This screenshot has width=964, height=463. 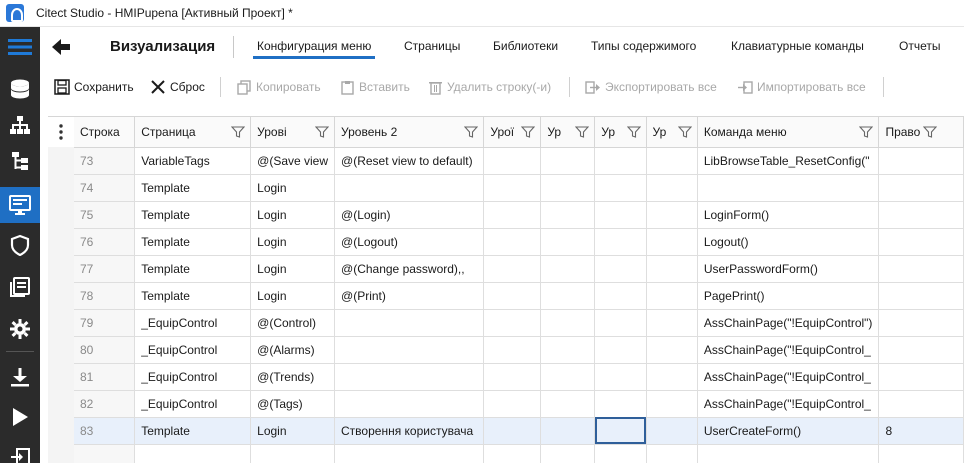 What do you see at coordinates (293, 377) in the screenshot?
I see `cell-level1: @(Trends)` at bounding box center [293, 377].